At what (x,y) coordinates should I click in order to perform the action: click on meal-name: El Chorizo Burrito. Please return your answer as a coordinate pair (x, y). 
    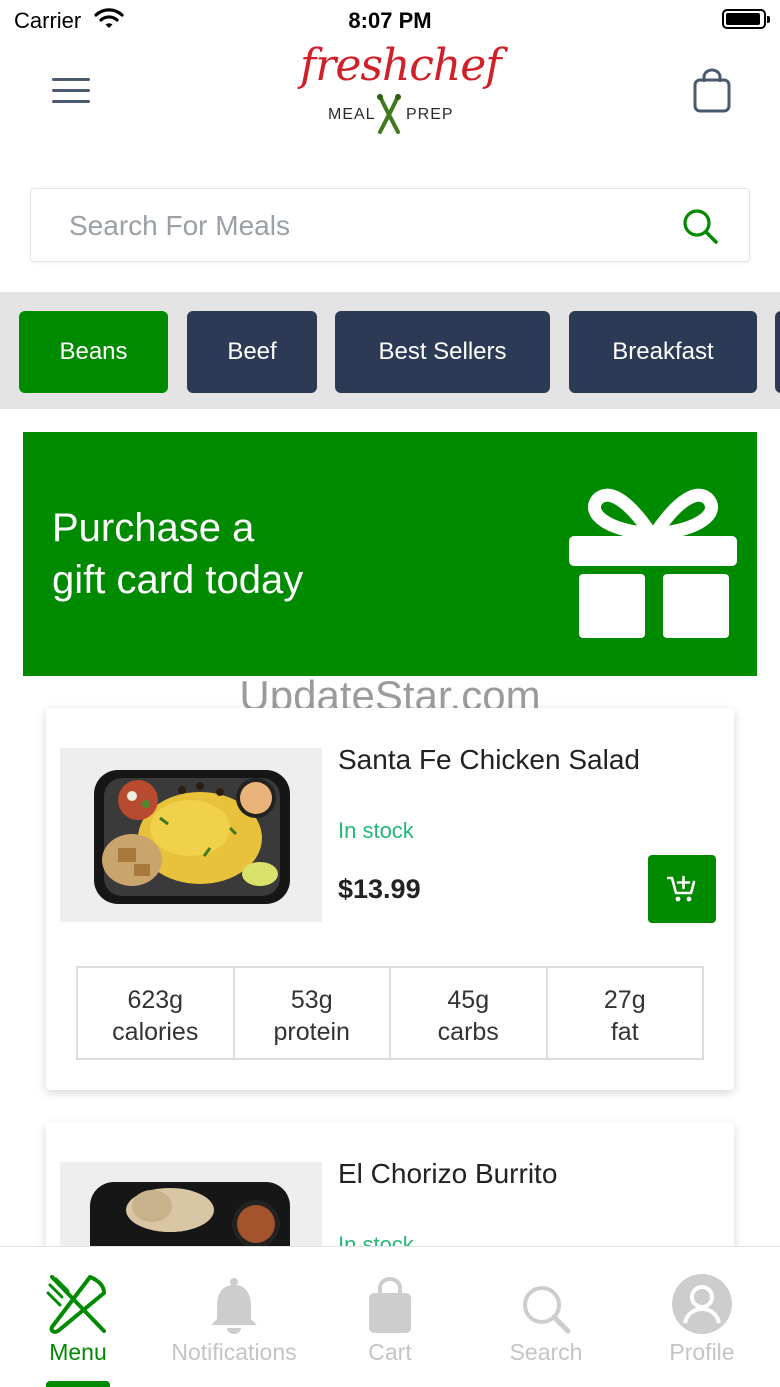
    Looking at the image, I should click on (448, 1173).